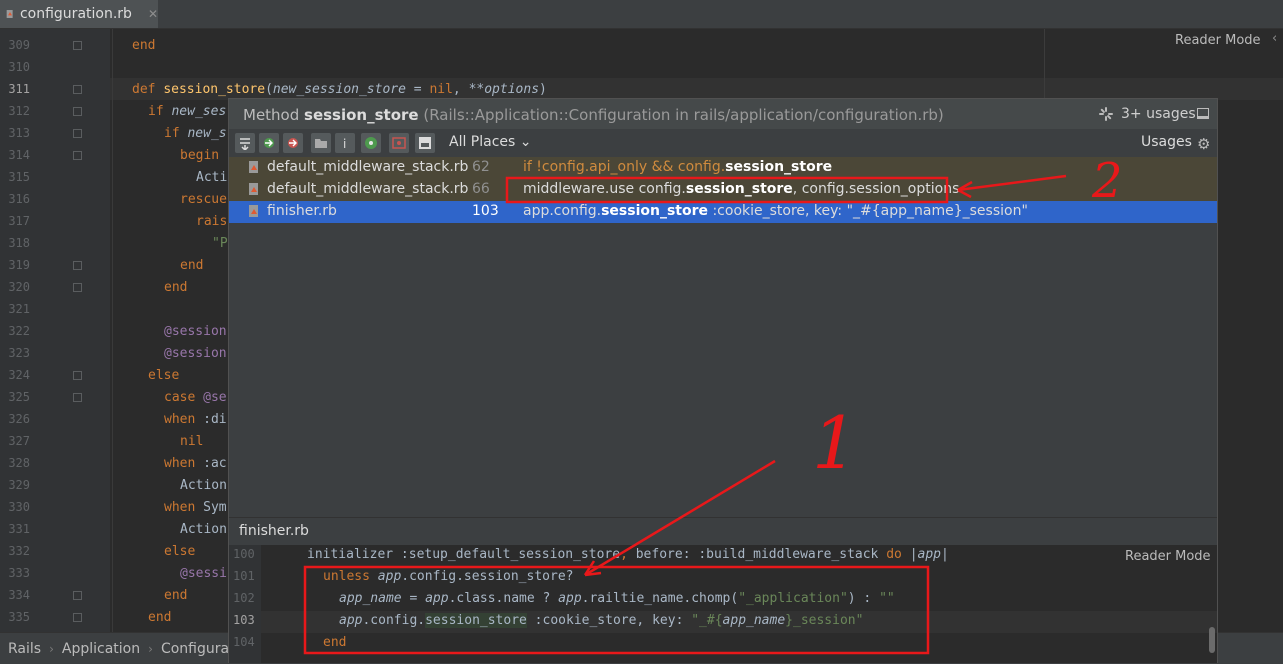 The width and height of the screenshot is (1283, 664). Describe the element at coordinates (1212, 640) in the screenshot. I see `preview-scrollbar` at that location.